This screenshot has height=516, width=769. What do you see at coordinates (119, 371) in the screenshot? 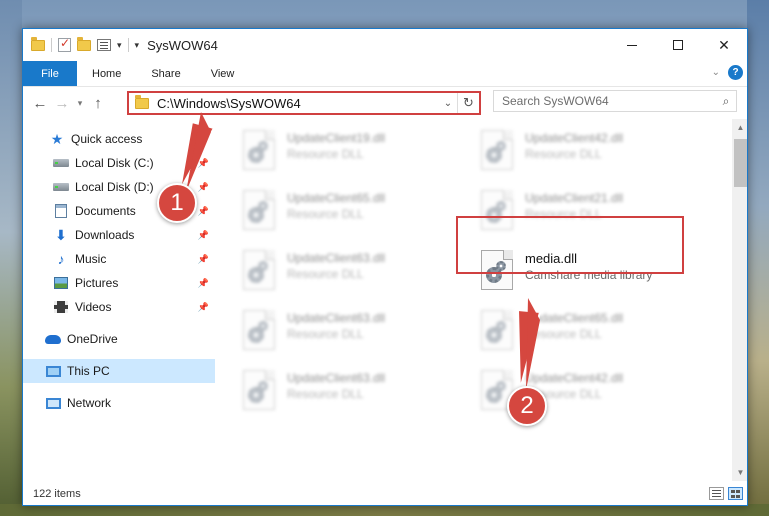
I see `sidebar-item-this-pc: This PC` at bounding box center [119, 371].